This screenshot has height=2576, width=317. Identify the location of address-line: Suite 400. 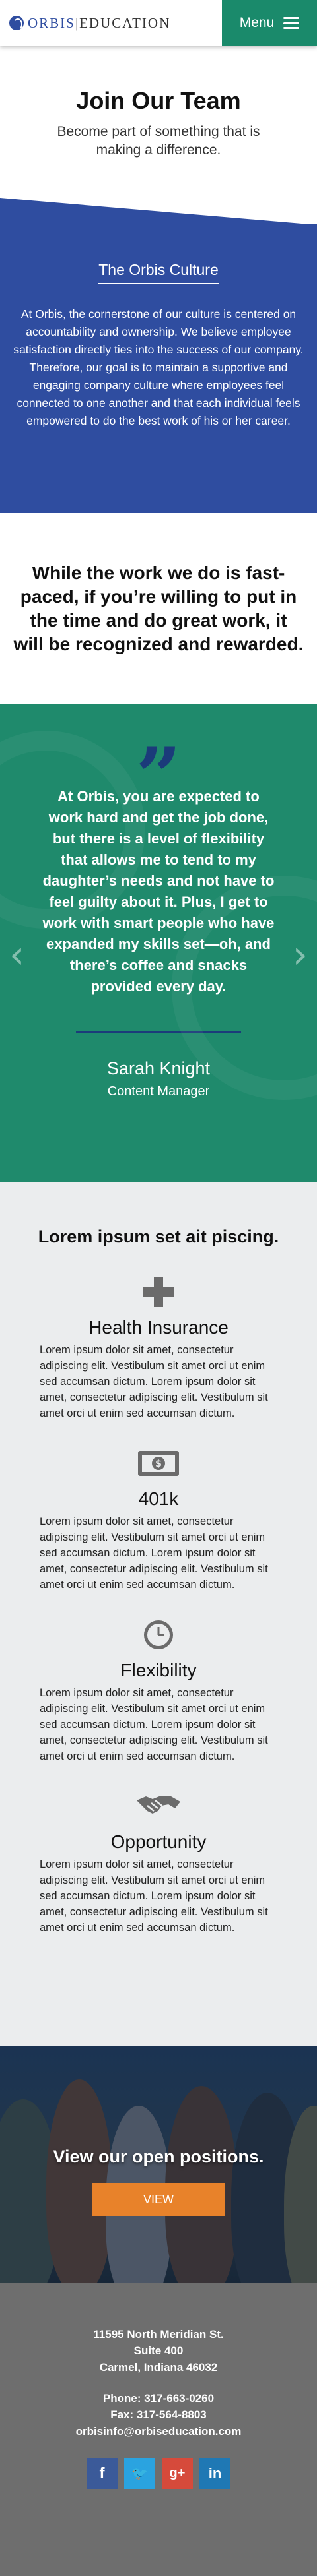
(158, 2351).